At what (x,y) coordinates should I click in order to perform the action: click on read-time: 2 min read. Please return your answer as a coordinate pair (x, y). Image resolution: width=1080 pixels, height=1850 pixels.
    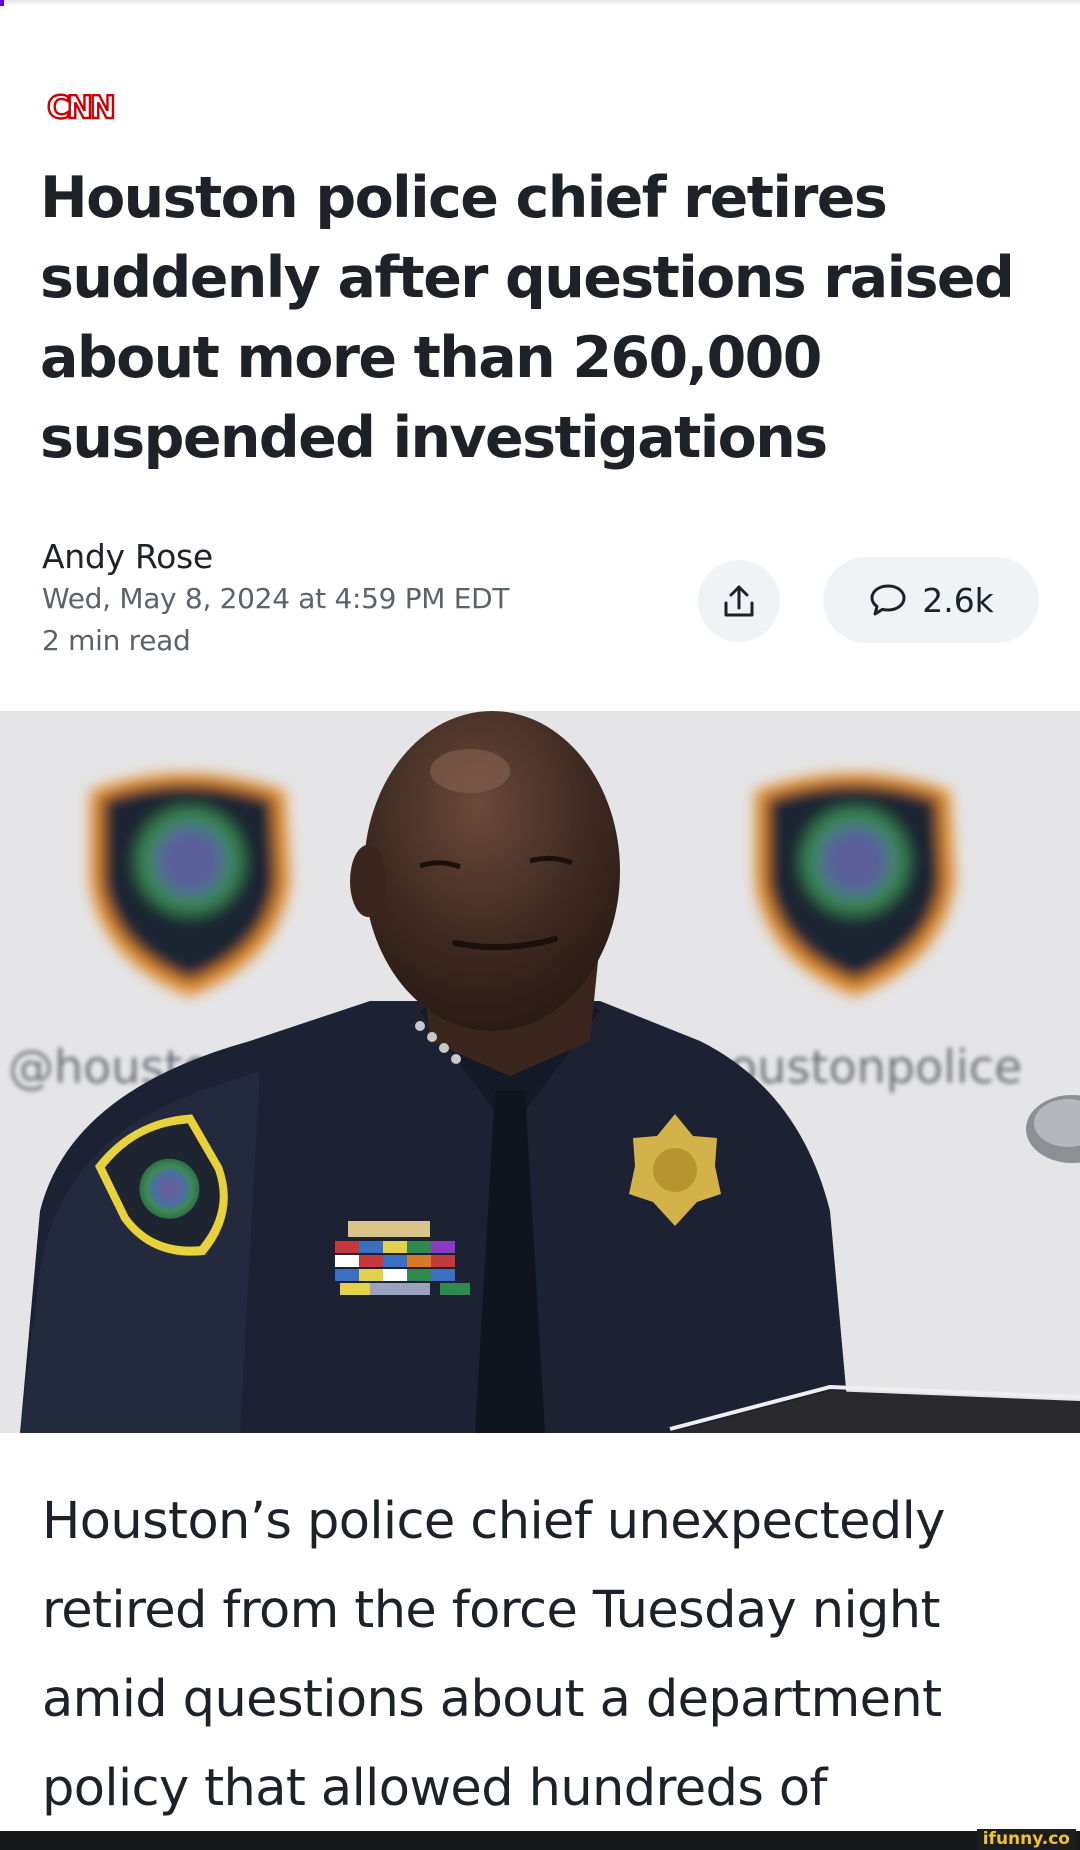
    Looking at the image, I should click on (116, 640).